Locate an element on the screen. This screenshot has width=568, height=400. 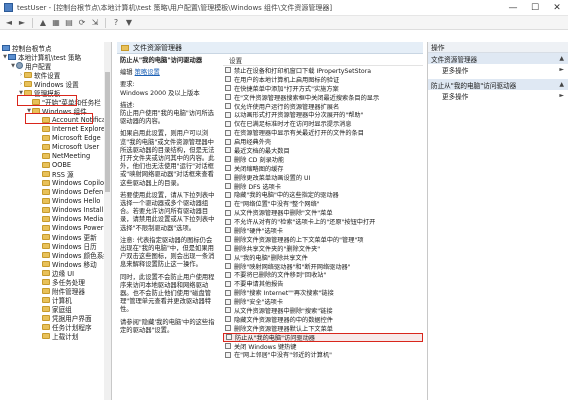
more-actions-label: 更多操作 is located at coordinates (455, 96).